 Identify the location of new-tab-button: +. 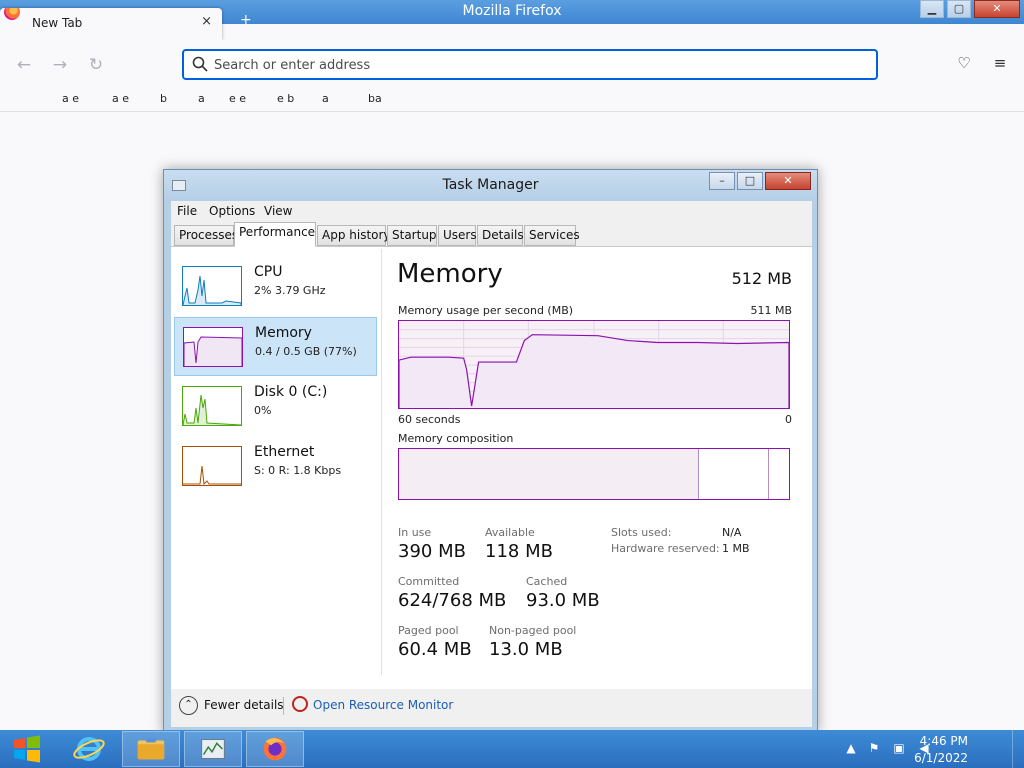
(246, 20).